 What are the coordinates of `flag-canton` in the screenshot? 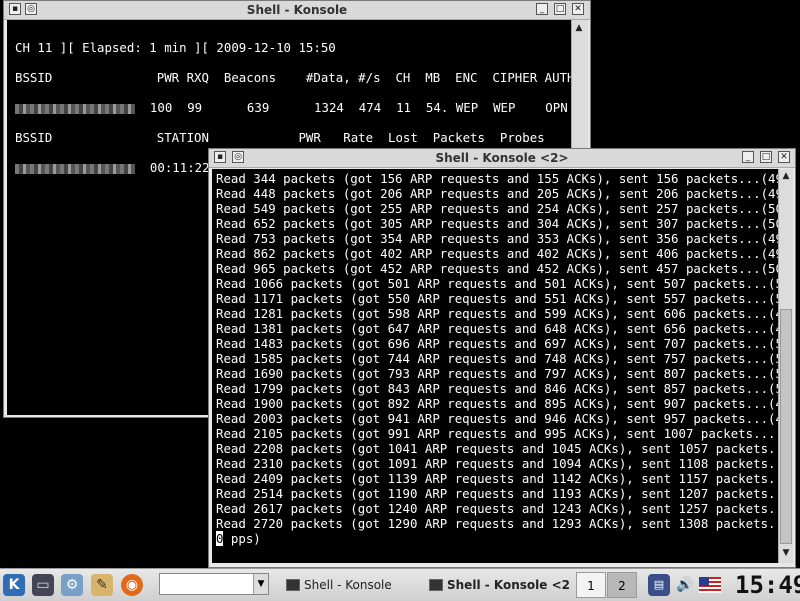 It's located at (704, 581).